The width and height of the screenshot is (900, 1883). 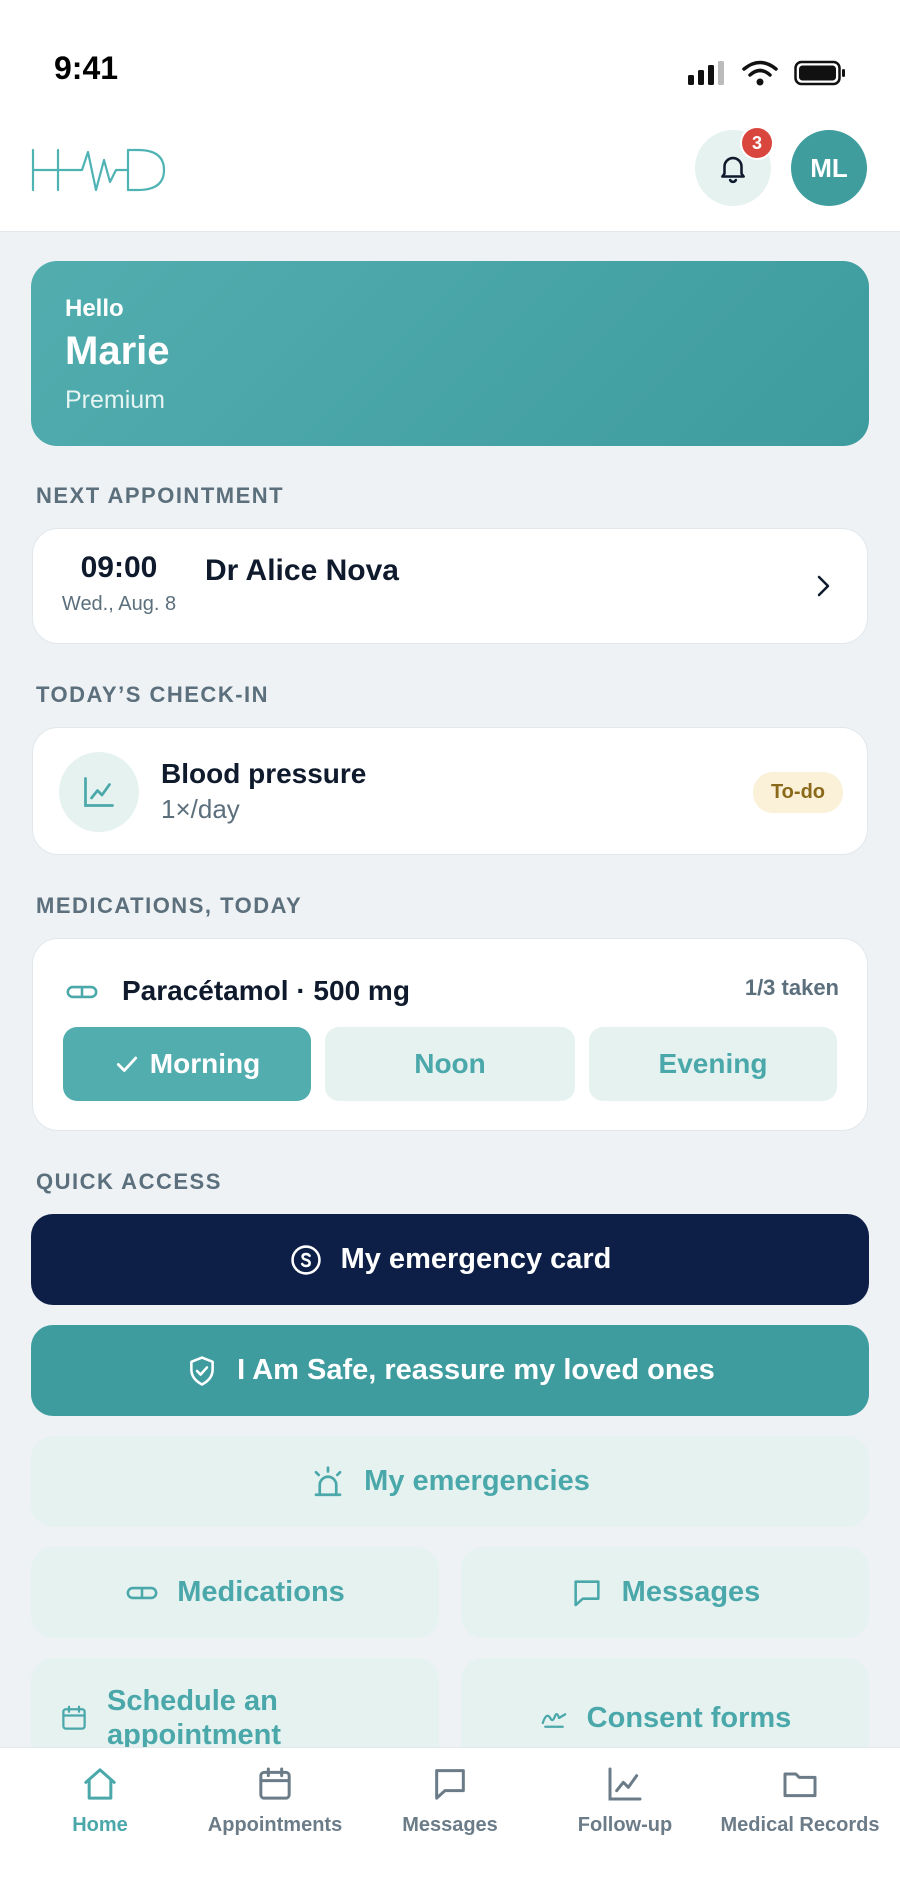 What do you see at coordinates (797, 792) in the screenshot?
I see `status-badge: To-do` at bounding box center [797, 792].